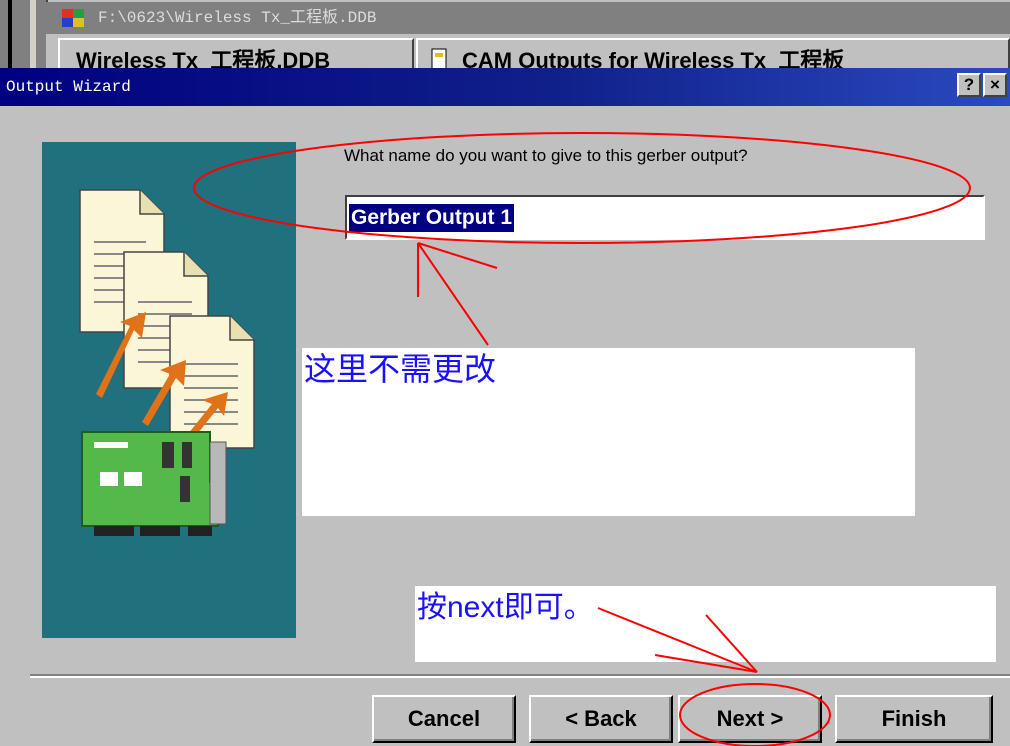 The height and width of the screenshot is (746, 1010). What do you see at coordinates (167, 362) in the screenshot?
I see `pcb-documents-illustration` at bounding box center [167, 362].